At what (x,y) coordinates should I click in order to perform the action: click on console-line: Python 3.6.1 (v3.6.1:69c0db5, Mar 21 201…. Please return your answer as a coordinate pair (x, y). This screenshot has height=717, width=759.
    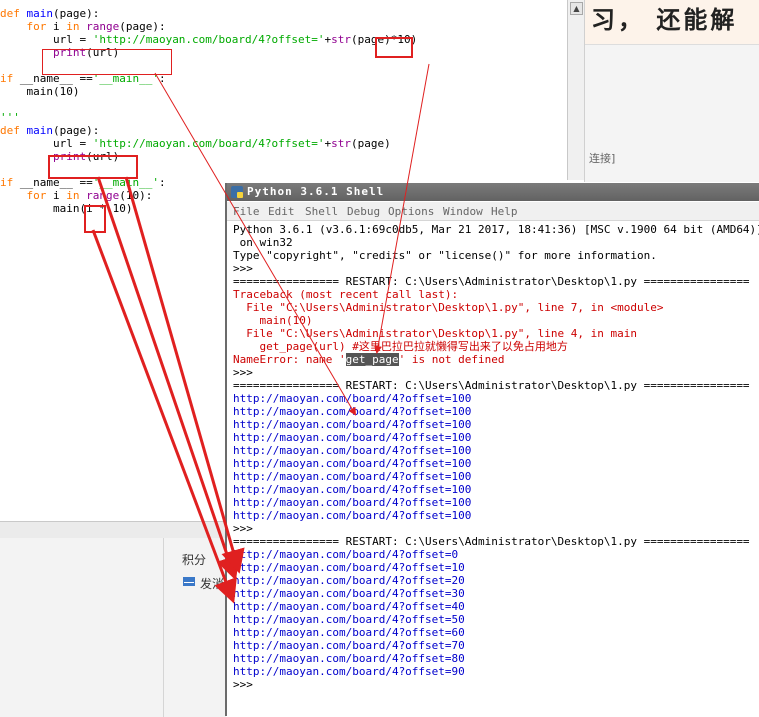
    Looking at the image, I should click on (496, 229).